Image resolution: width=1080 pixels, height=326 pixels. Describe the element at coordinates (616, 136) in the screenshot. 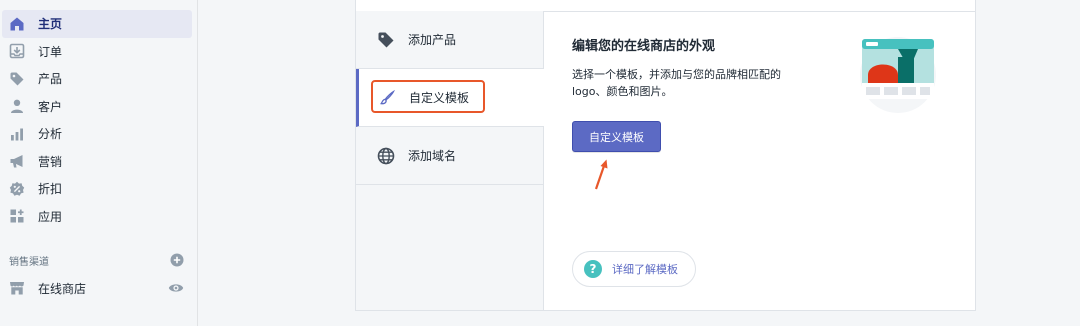

I see `customize-theme-button: 自定义模板` at that location.